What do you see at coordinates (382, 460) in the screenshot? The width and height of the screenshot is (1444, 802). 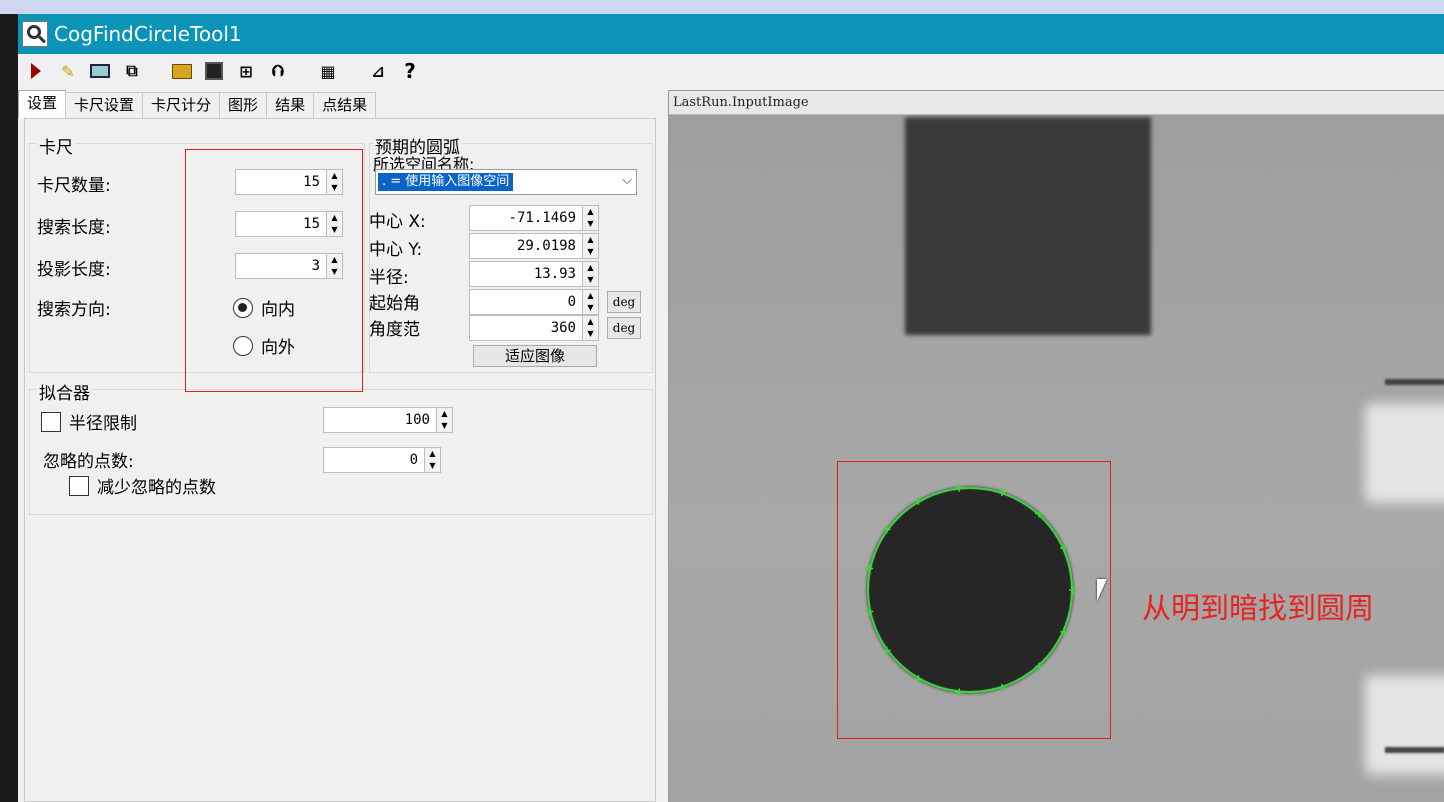 I see `ignore-points-stepper: 0 ▲ ▼` at bounding box center [382, 460].